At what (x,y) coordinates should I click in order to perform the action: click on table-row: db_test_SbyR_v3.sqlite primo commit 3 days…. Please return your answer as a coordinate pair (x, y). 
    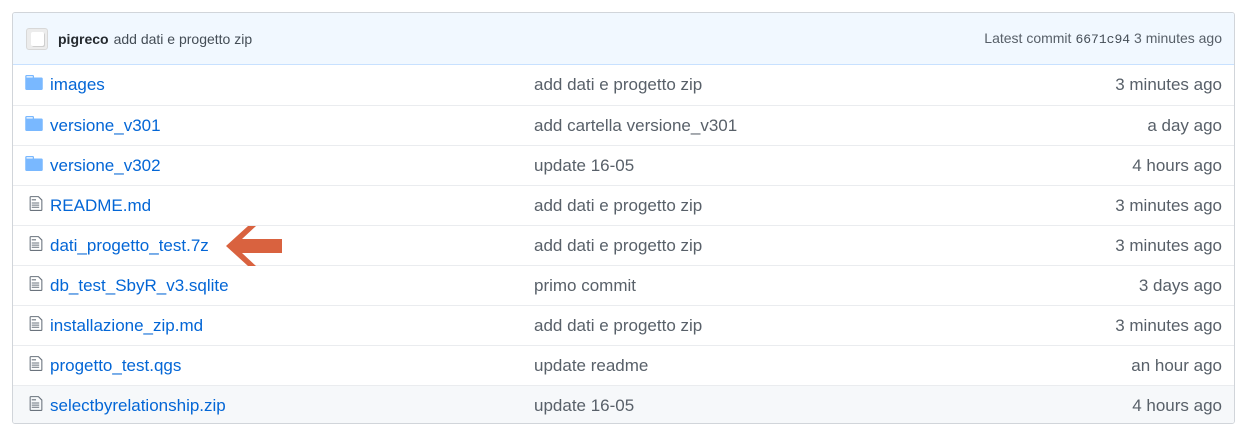
    Looking at the image, I should click on (623, 285).